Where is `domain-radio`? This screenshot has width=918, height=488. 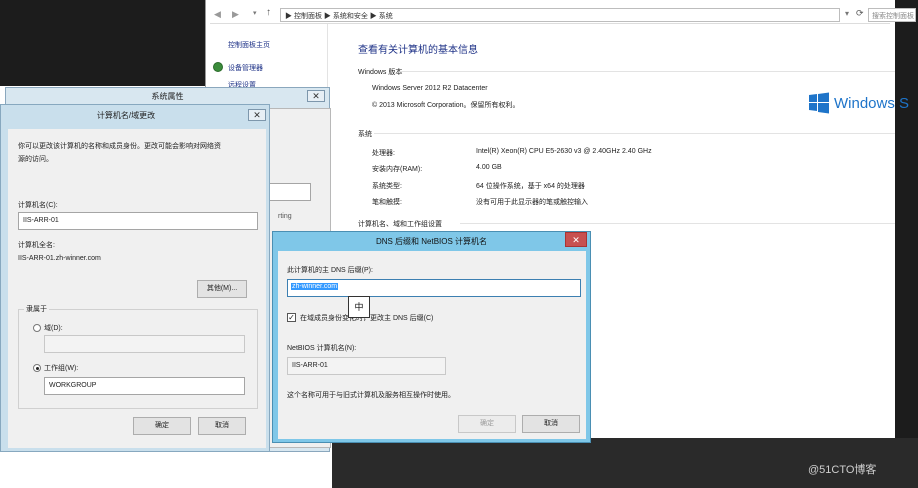 domain-radio is located at coordinates (37, 328).